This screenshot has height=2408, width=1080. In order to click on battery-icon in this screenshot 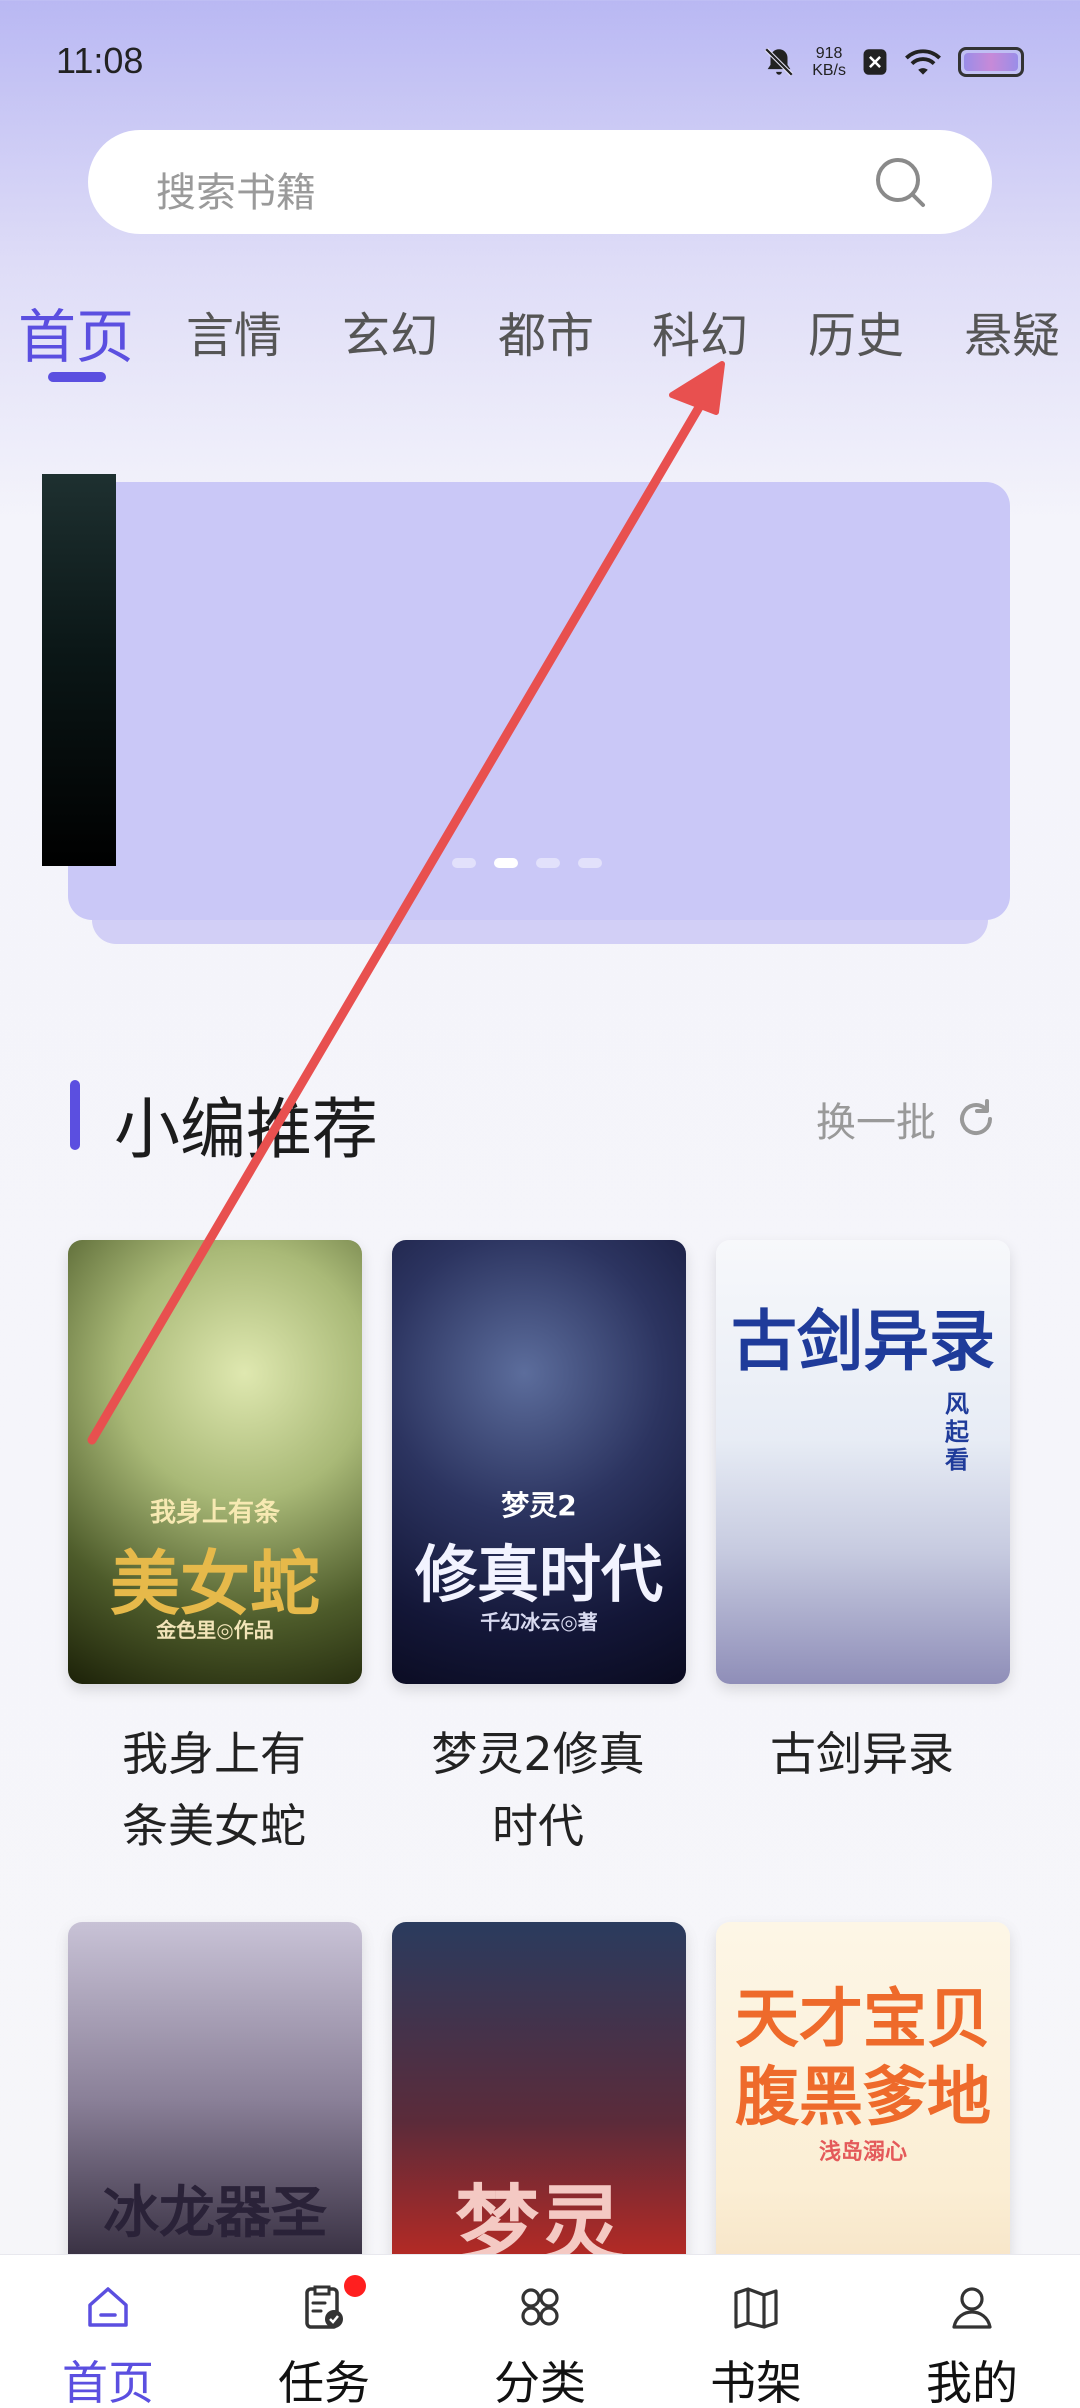, I will do `click(991, 62)`.